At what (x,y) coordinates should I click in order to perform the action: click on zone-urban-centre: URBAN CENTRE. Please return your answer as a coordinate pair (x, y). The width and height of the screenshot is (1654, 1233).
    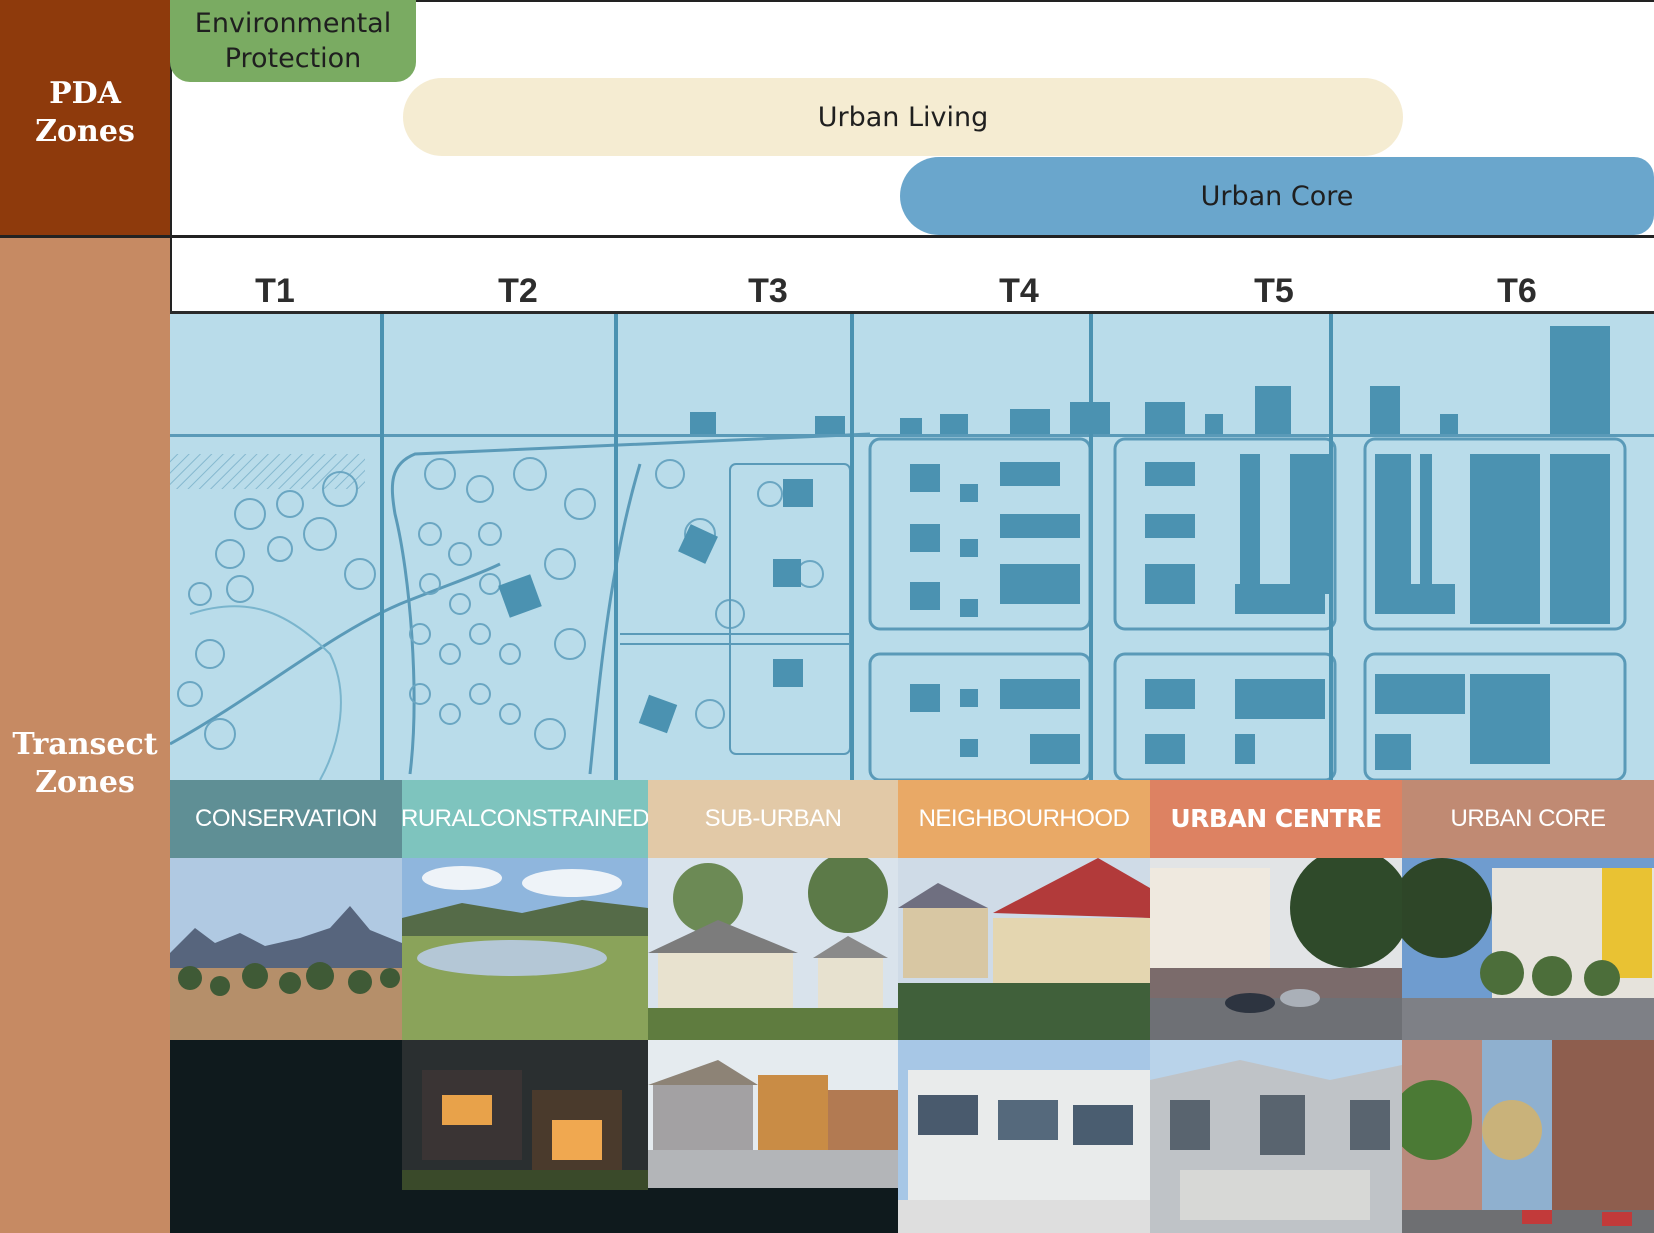
    Looking at the image, I should click on (1276, 819).